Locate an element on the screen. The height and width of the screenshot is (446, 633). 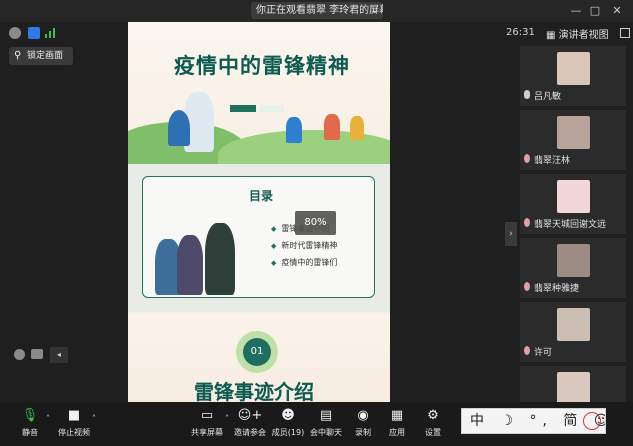
participant-tile: 许可 is located at coordinates (573, 332).